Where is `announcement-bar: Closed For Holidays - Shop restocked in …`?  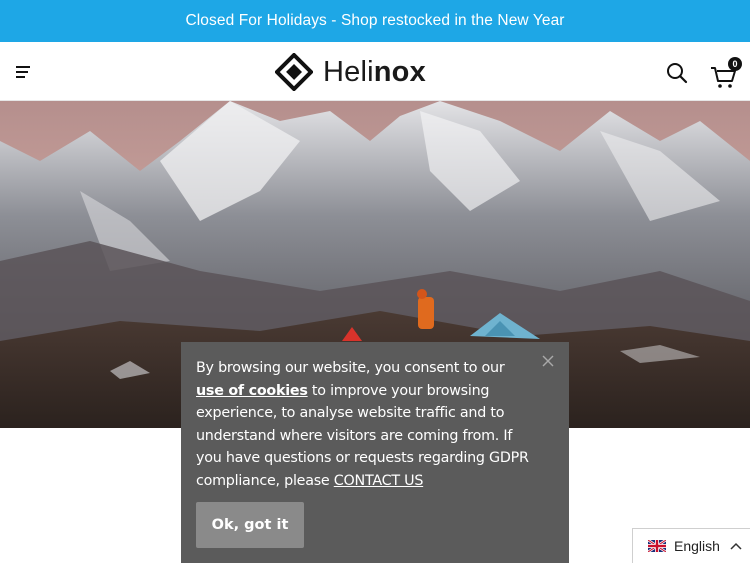
announcement-bar: Closed For Holidays - Shop restocked in … is located at coordinates (375, 21).